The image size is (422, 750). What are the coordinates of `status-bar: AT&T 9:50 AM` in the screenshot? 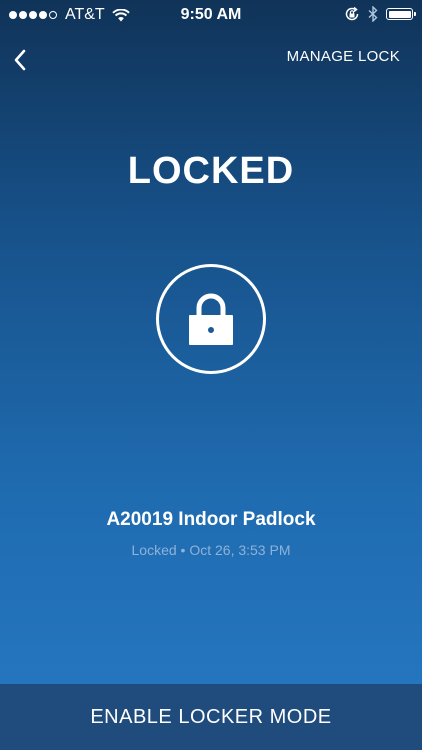 It's located at (211, 15).